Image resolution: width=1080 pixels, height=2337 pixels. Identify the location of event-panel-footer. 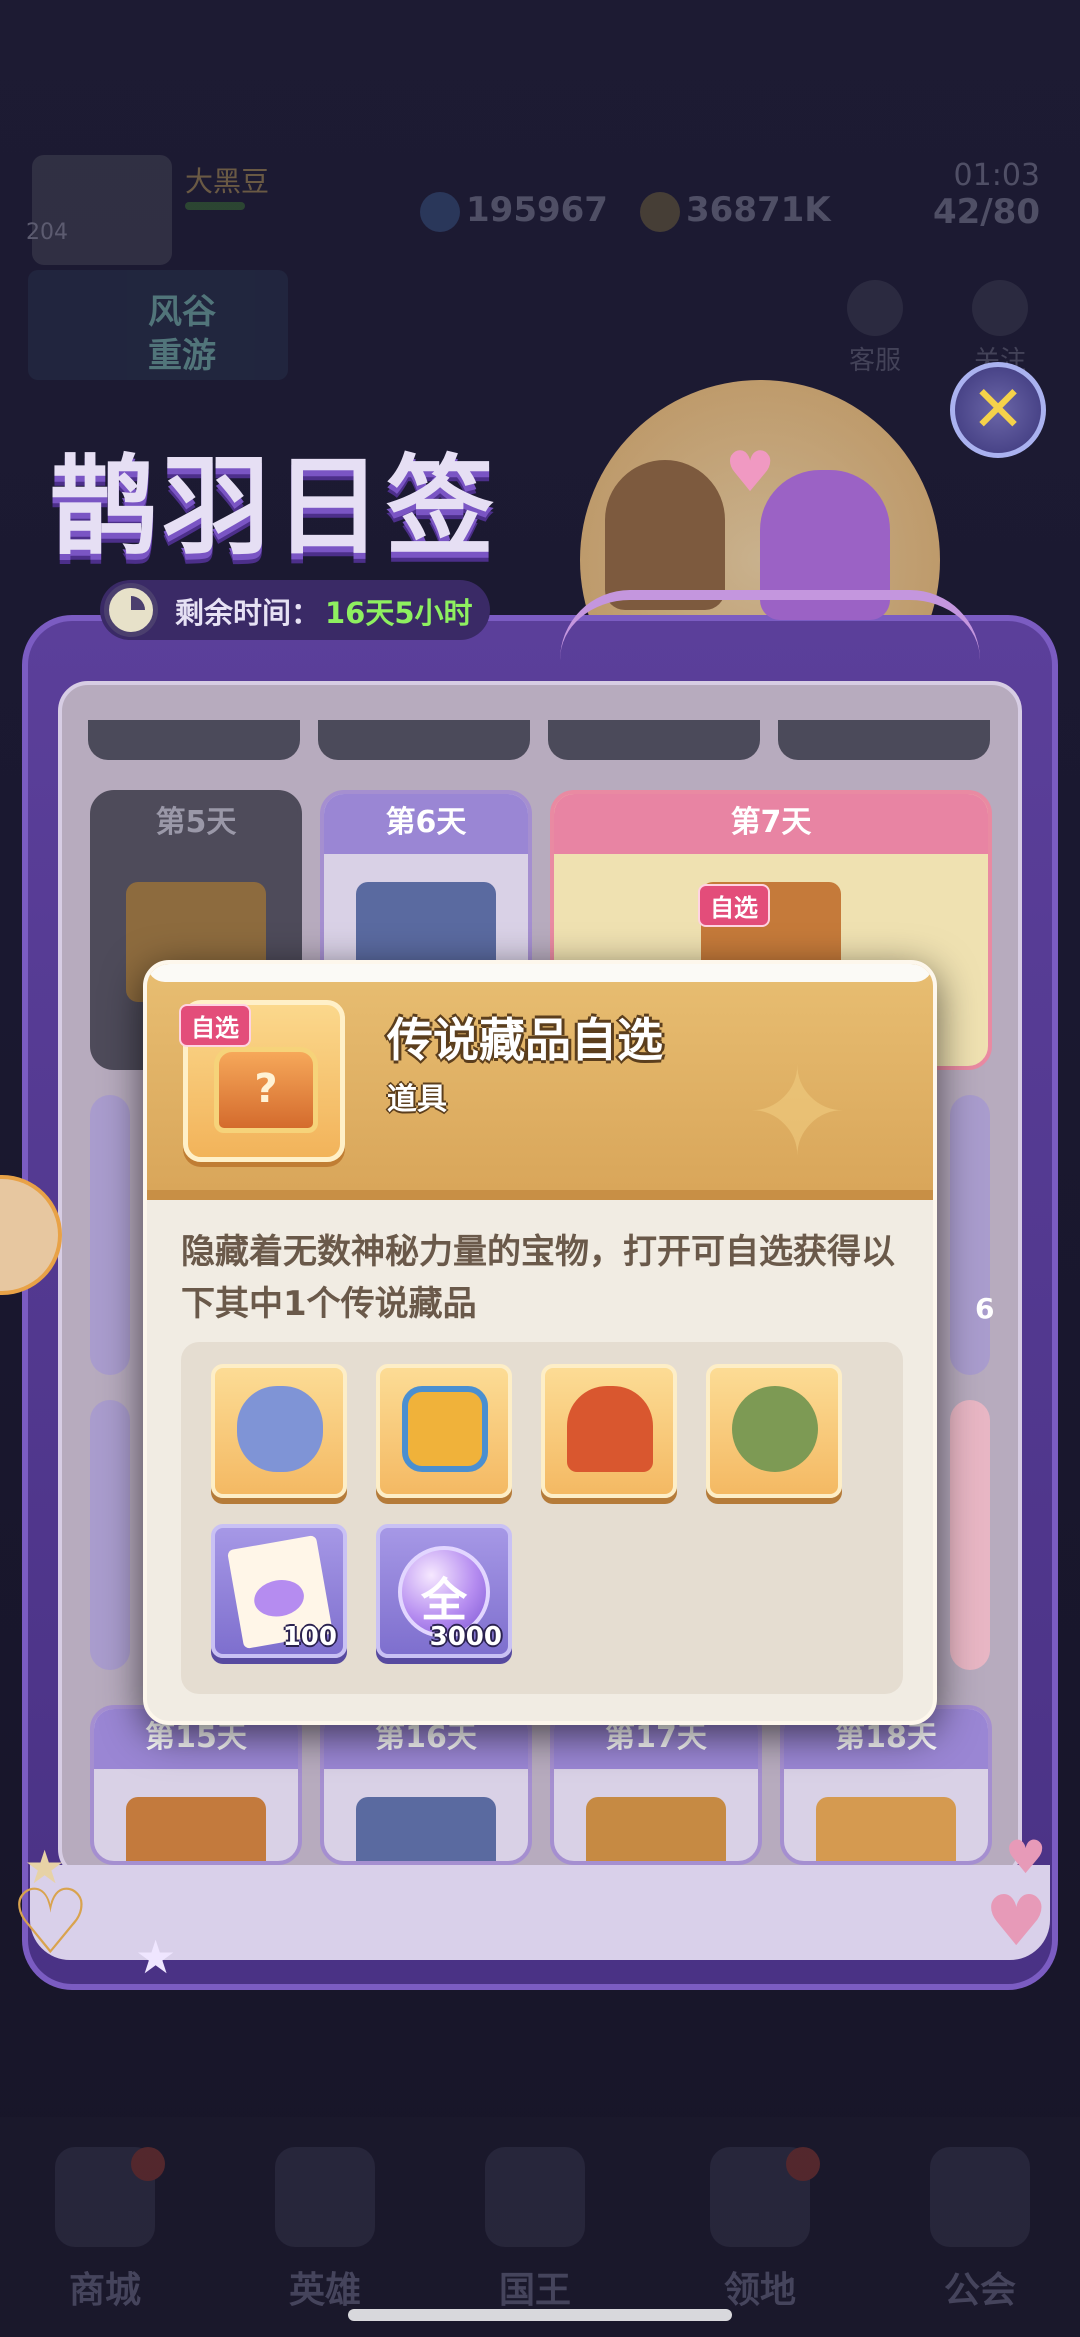
(540, 1912).